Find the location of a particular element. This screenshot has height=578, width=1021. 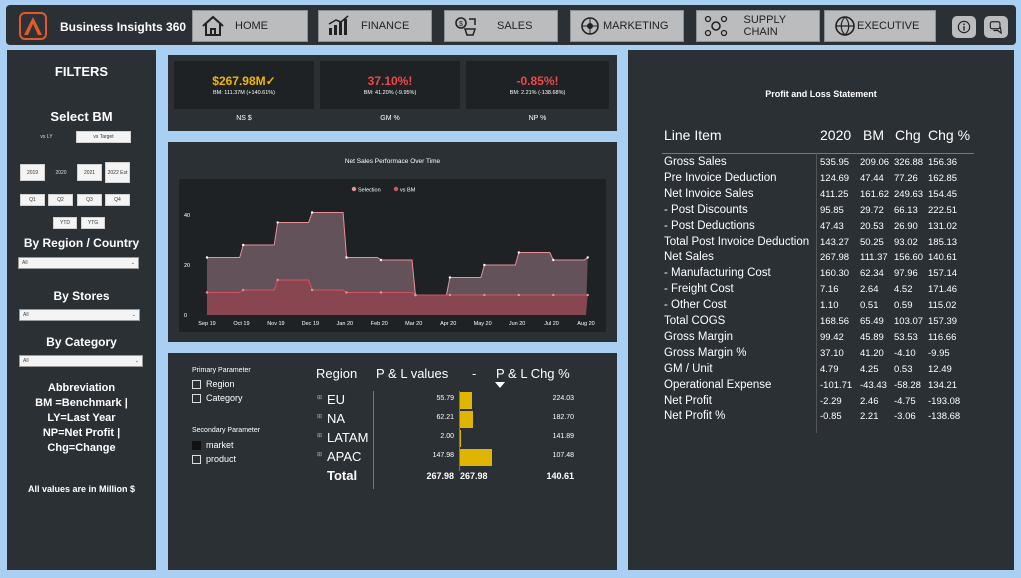

param-product-option: product is located at coordinates (214, 459).